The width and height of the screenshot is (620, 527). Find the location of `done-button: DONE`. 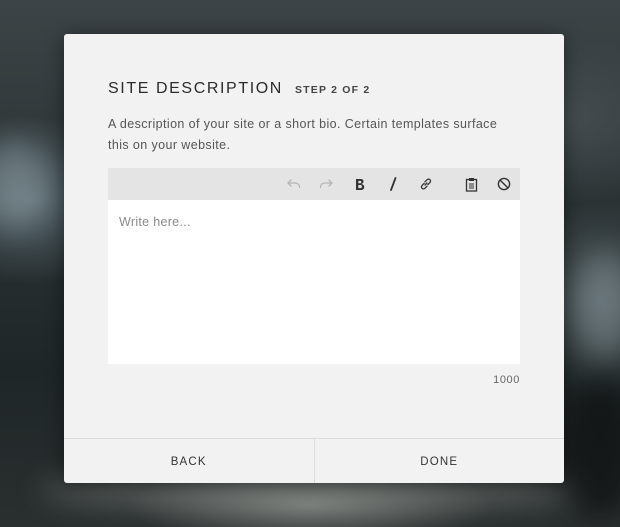

done-button: DONE is located at coordinates (439, 461).